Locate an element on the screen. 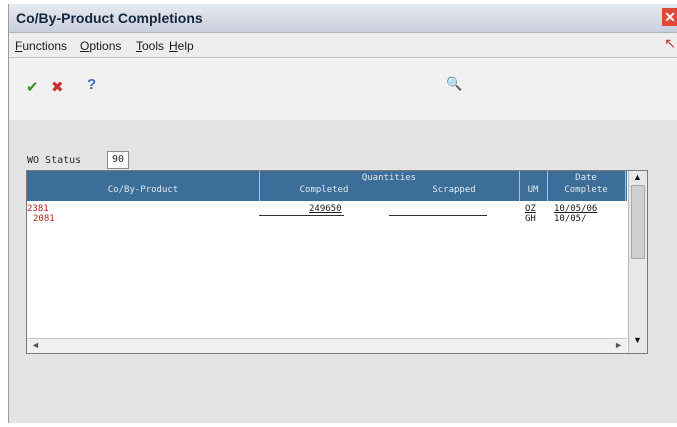 Image resolution: width=677 pixels, height=427 pixels. menu-help: Help is located at coordinates (181, 46).